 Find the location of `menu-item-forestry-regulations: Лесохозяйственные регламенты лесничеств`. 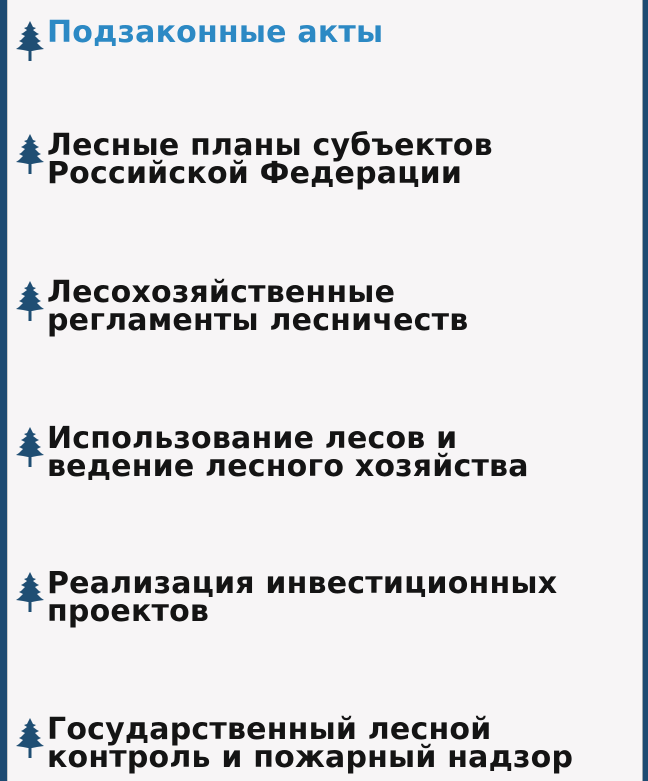

menu-item-forestry-regulations: Лесохозяйственные регламенты лесничеств is located at coordinates (238, 308).